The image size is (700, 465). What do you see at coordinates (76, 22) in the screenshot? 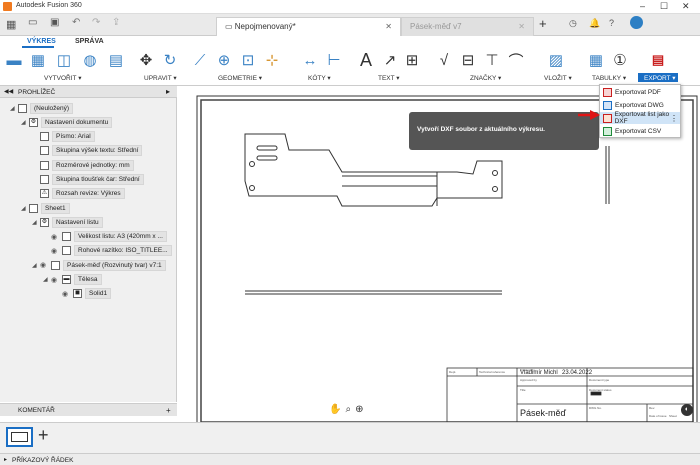
I see `undo-icon: ↶` at bounding box center [76, 22].